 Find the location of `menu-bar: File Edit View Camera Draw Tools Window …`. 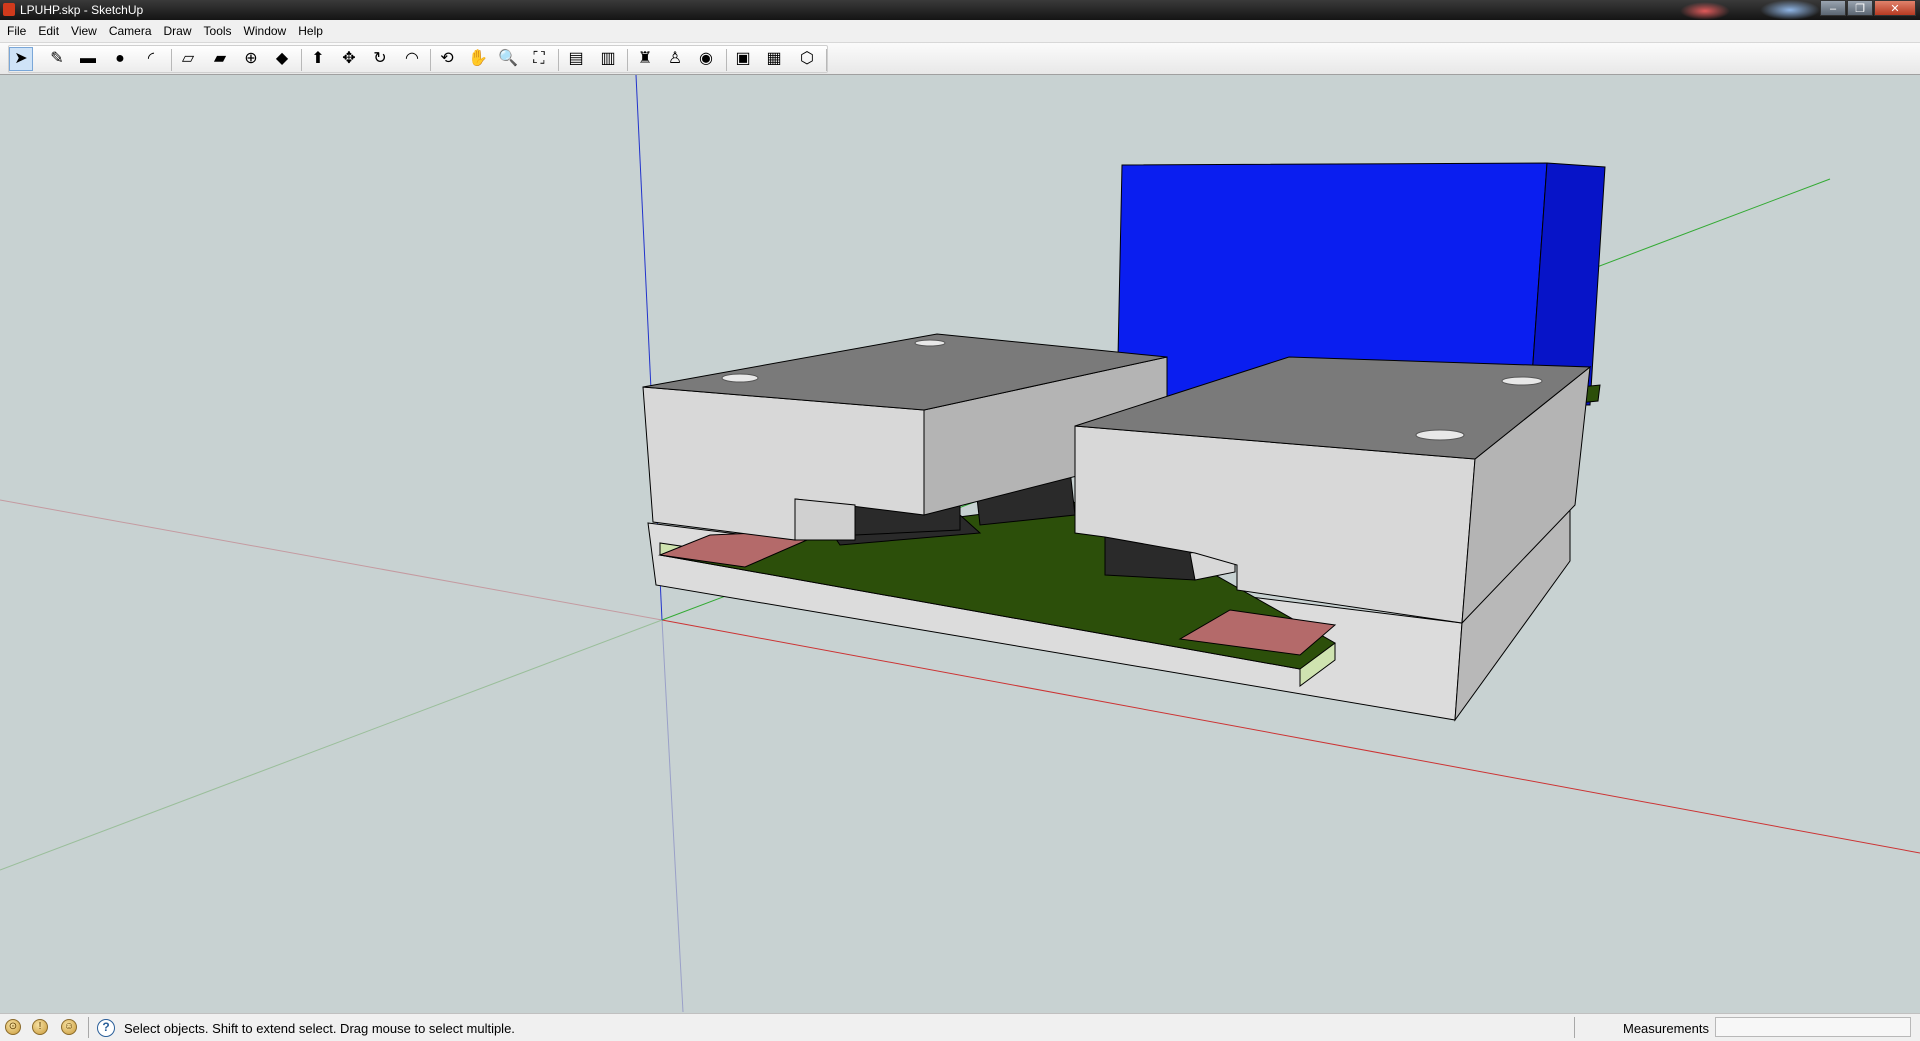

menu-bar: File Edit View Camera Draw Tools Window … is located at coordinates (960, 31).